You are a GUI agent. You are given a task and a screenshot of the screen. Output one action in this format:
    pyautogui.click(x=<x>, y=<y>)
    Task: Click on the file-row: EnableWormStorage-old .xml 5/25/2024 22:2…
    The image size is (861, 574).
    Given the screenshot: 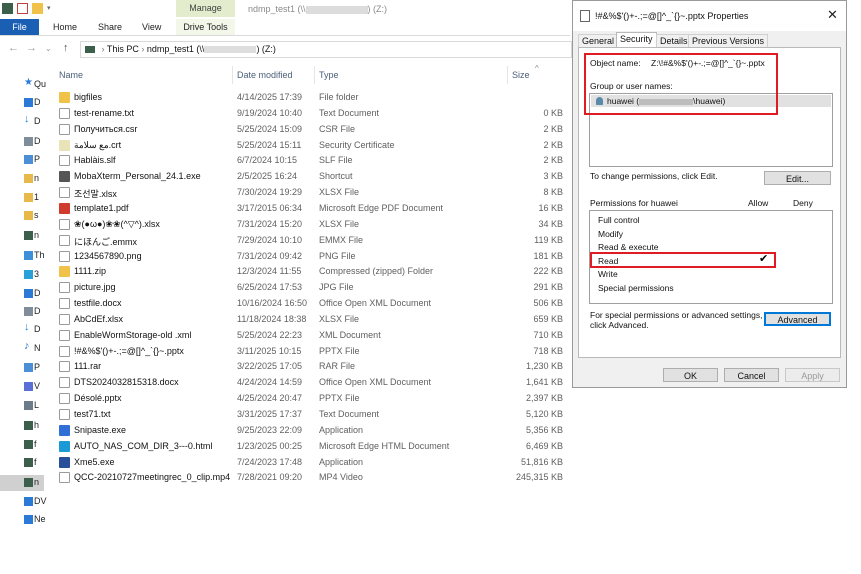 What is the action you would take?
    pyautogui.click(x=313, y=336)
    